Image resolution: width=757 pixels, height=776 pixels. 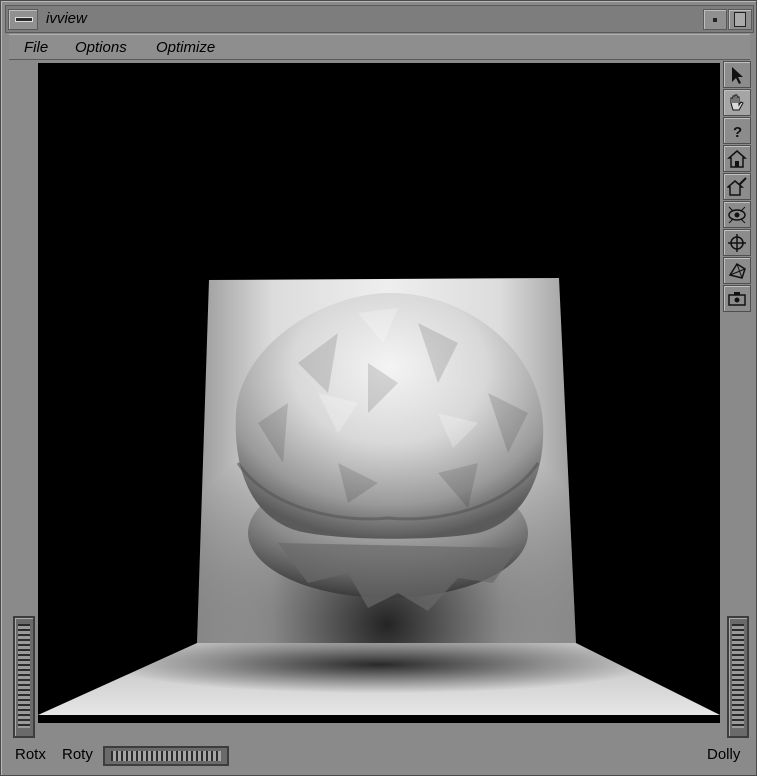 What do you see at coordinates (737, 270) in the screenshot?
I see `perspective-icon` at bounding box center [737, 270].